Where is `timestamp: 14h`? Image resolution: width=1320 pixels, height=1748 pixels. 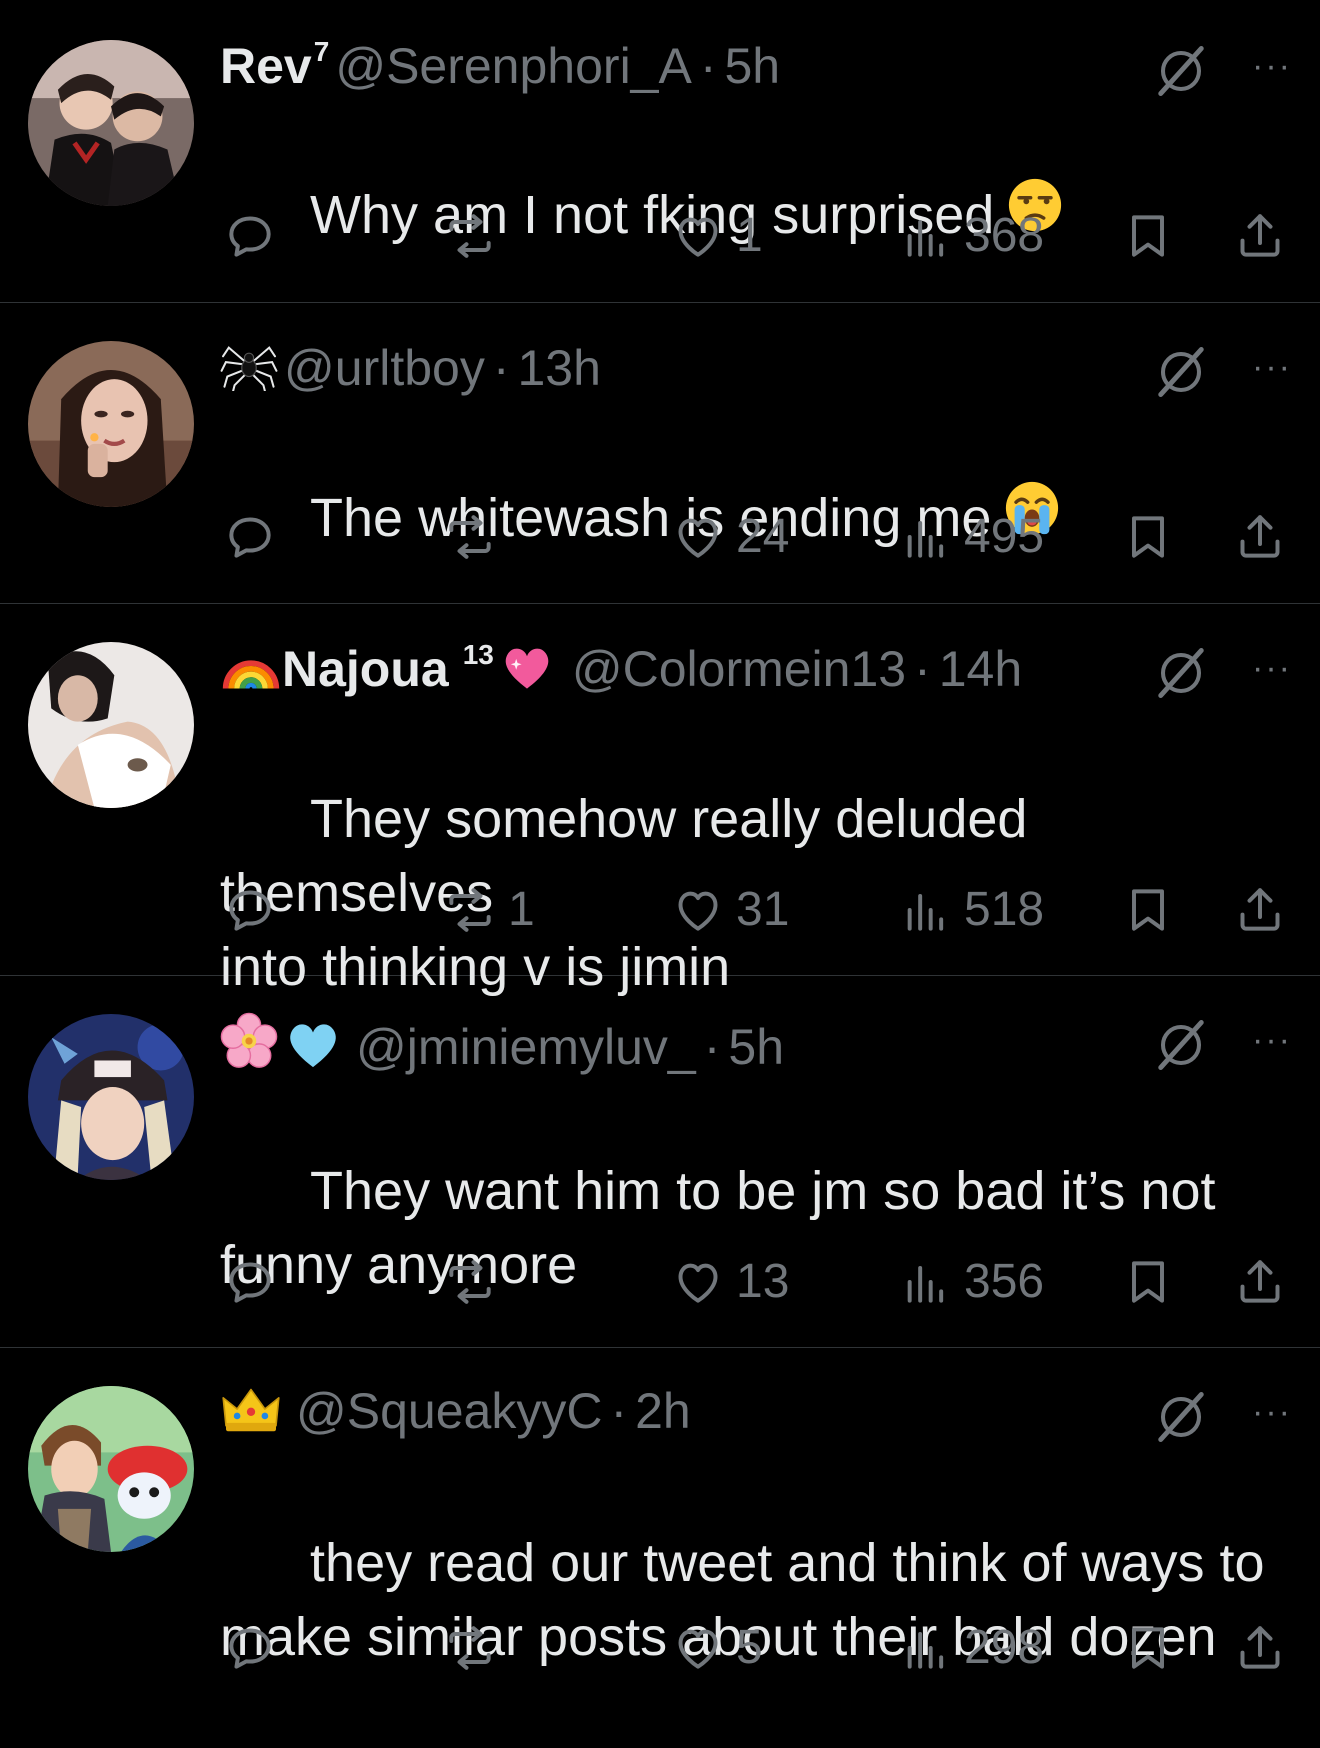
timestamp: 14h is located at coordinates (980, 669).